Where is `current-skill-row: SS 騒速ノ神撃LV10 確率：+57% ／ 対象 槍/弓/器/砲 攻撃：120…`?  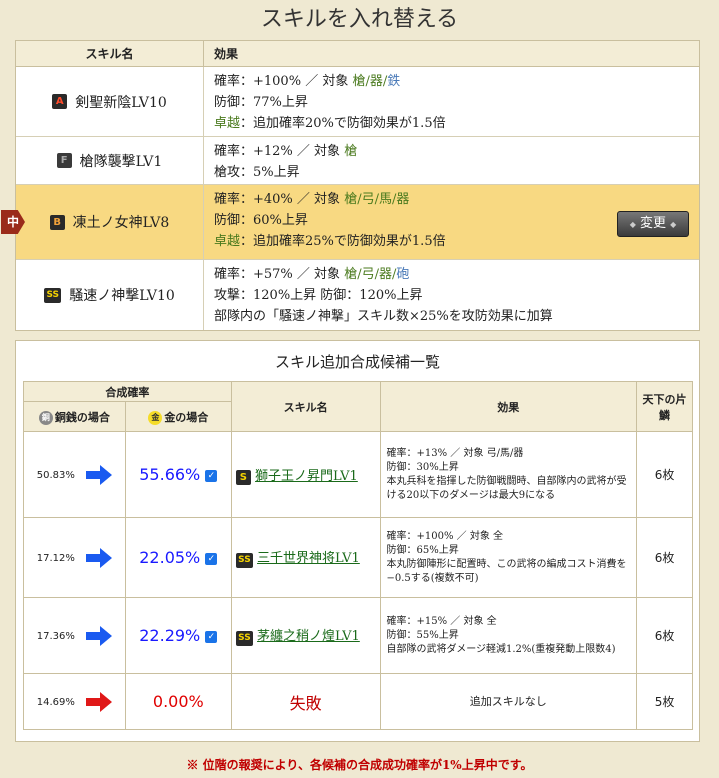
current-skill-row: SS 騒速ノ神撃LV10 確率：+57% ／ 対象 槍/弓/器/砲 攻撃：120… is located at coordinates (357, 295).